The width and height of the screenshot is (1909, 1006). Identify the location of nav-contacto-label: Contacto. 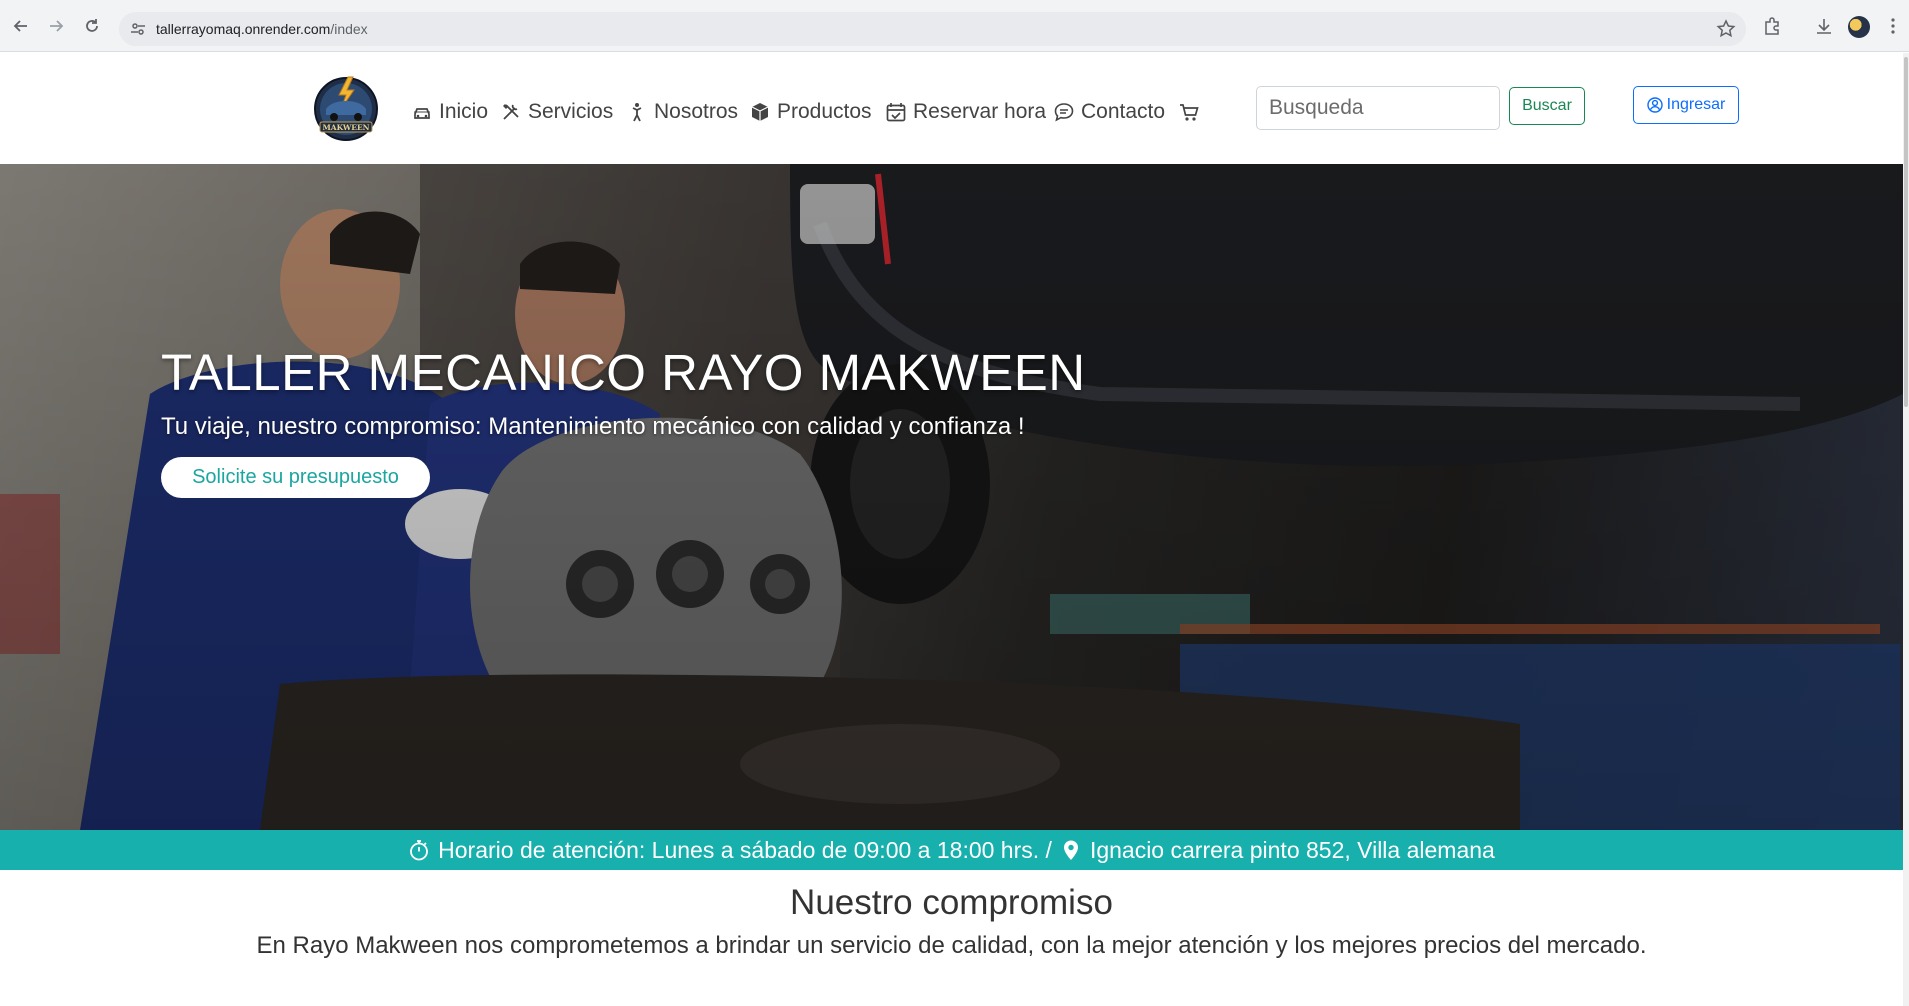
(1123, 111).